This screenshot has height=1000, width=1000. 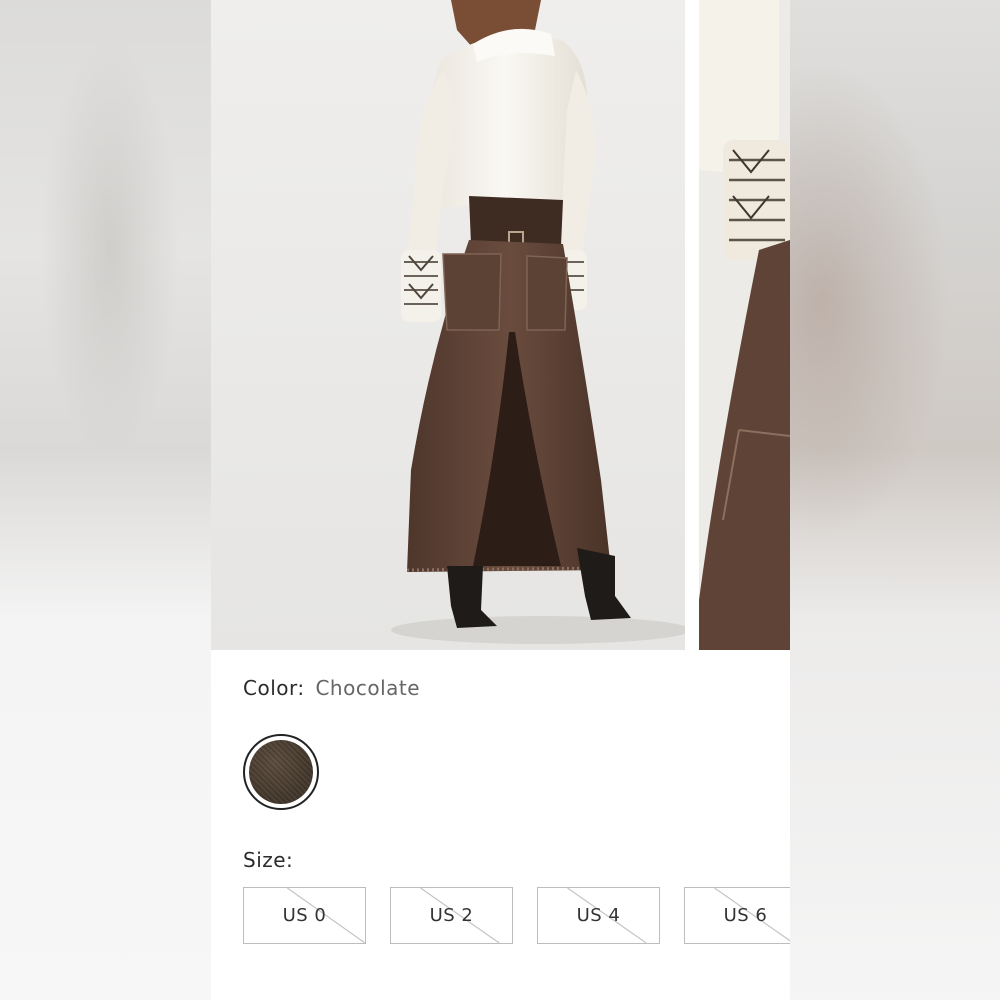 I want to click on color-swatch-chocolate, so click(x=281, y=772).